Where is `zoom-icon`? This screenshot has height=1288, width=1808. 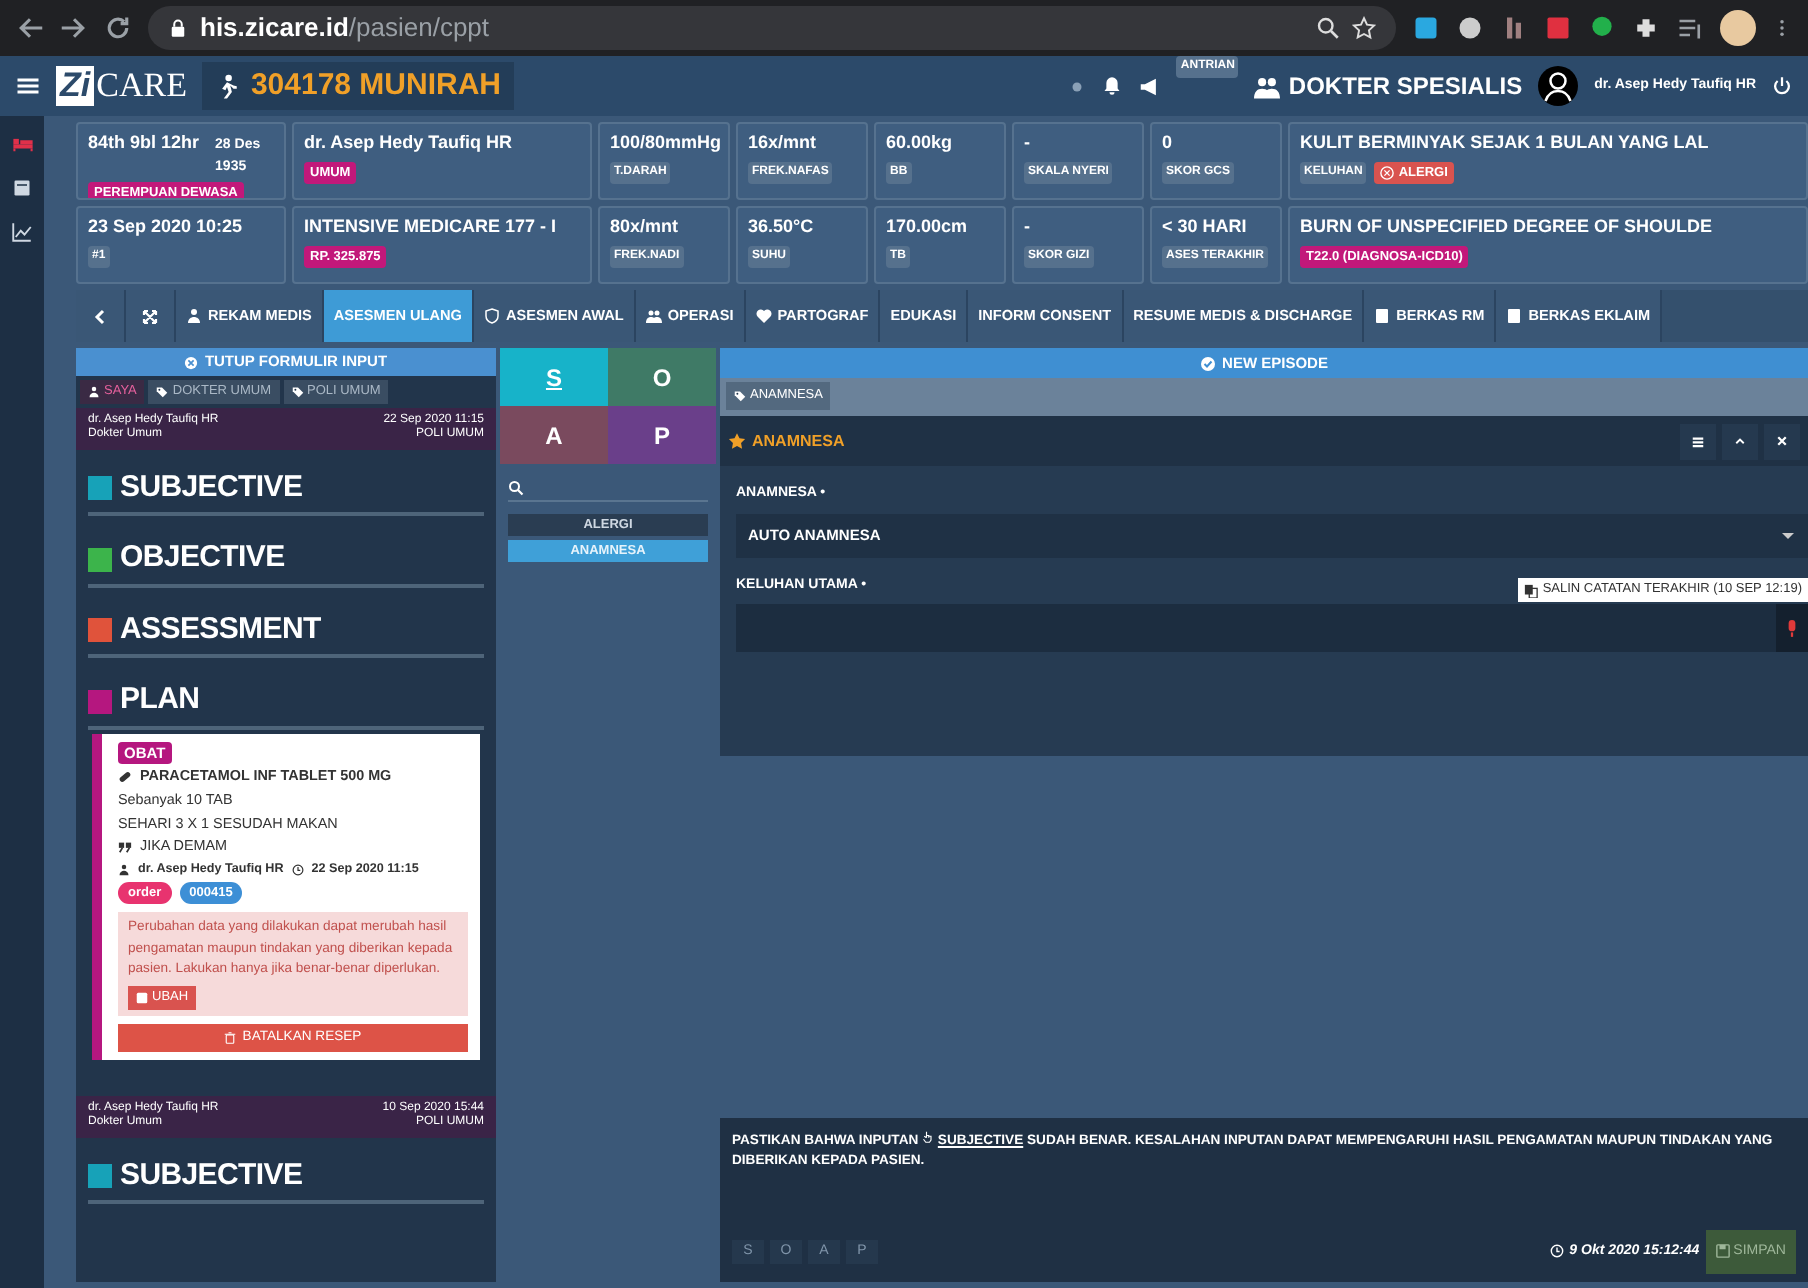 zoom-icon is located at coordinates (1328, 28).